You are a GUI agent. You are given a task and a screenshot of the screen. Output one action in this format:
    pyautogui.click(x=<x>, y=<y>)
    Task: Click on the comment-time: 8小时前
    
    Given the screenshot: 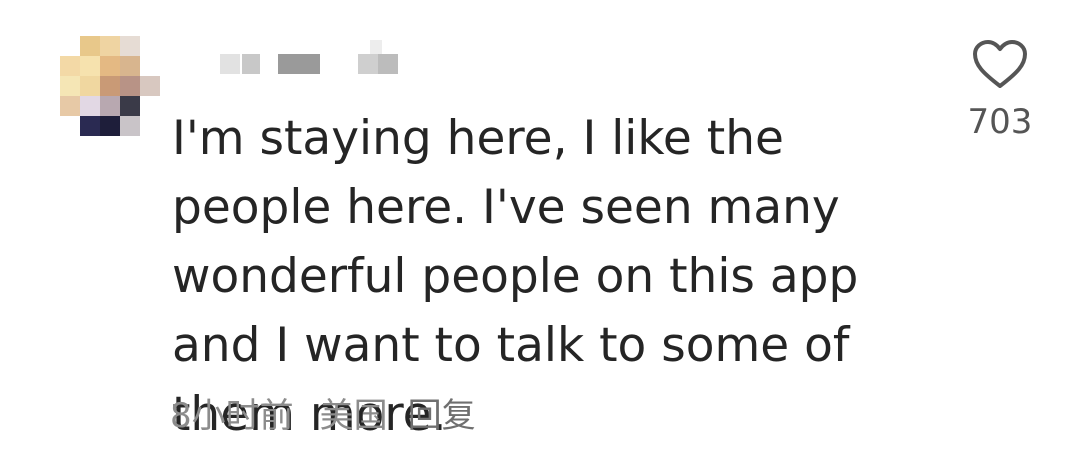 What is the action you would take?
    pyautogui.click(x=232, y=415)
    